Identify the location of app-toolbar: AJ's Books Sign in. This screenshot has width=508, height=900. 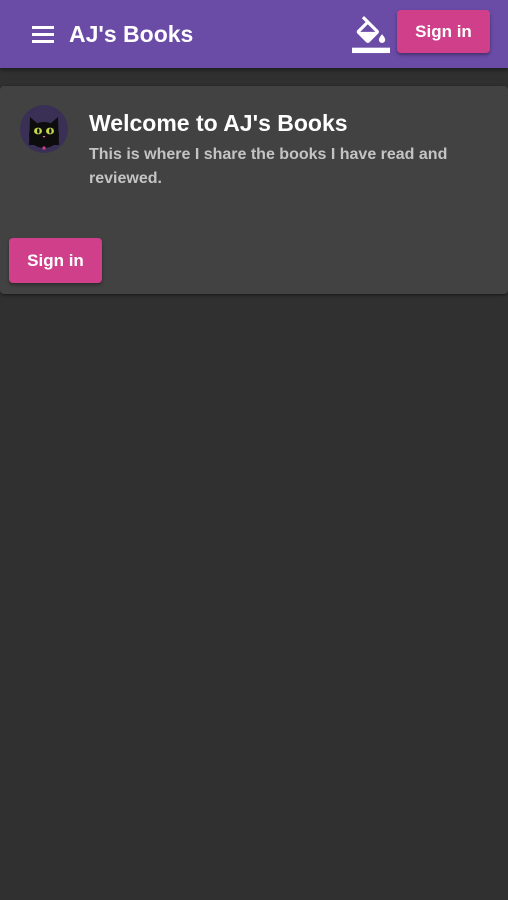
(254, 34).